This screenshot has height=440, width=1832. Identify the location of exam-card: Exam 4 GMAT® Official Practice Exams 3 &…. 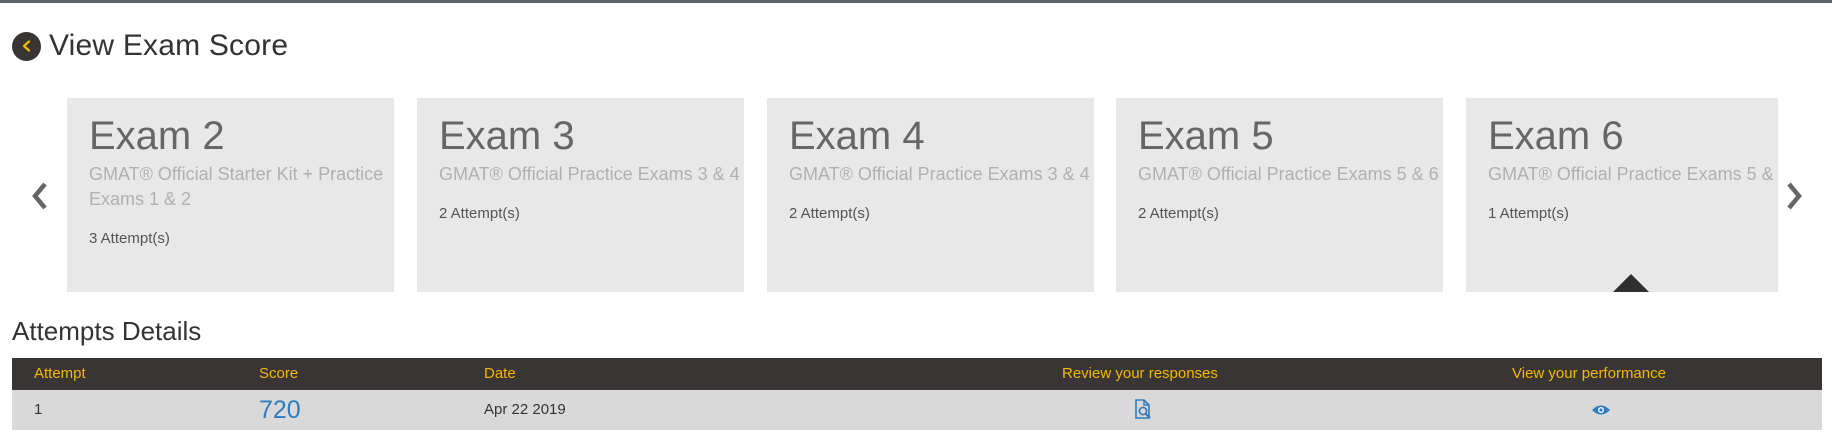
(930, 195).